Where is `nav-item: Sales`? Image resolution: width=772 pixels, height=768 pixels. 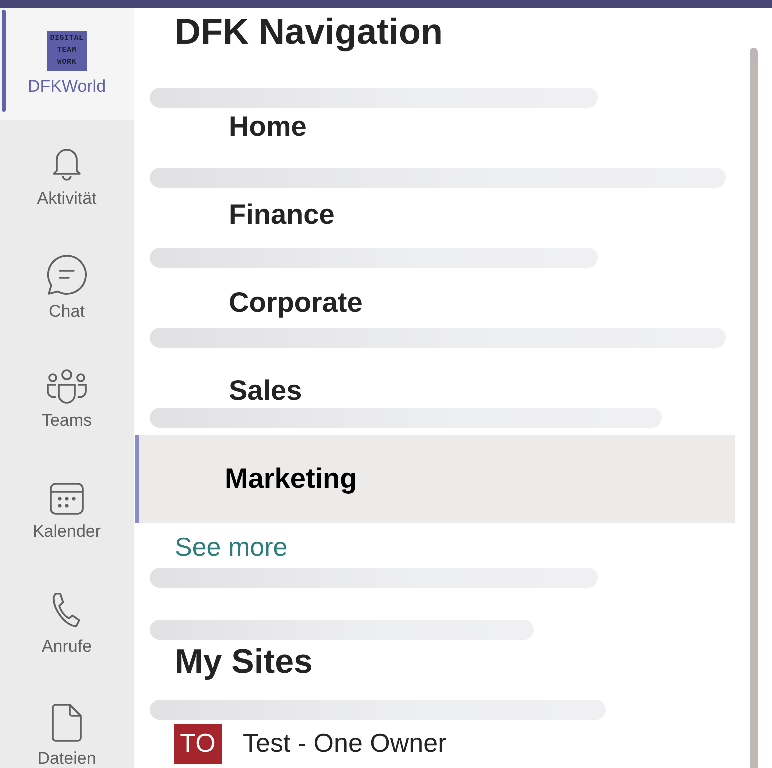
nav-item: Sales is located at coordinates (435, 391).